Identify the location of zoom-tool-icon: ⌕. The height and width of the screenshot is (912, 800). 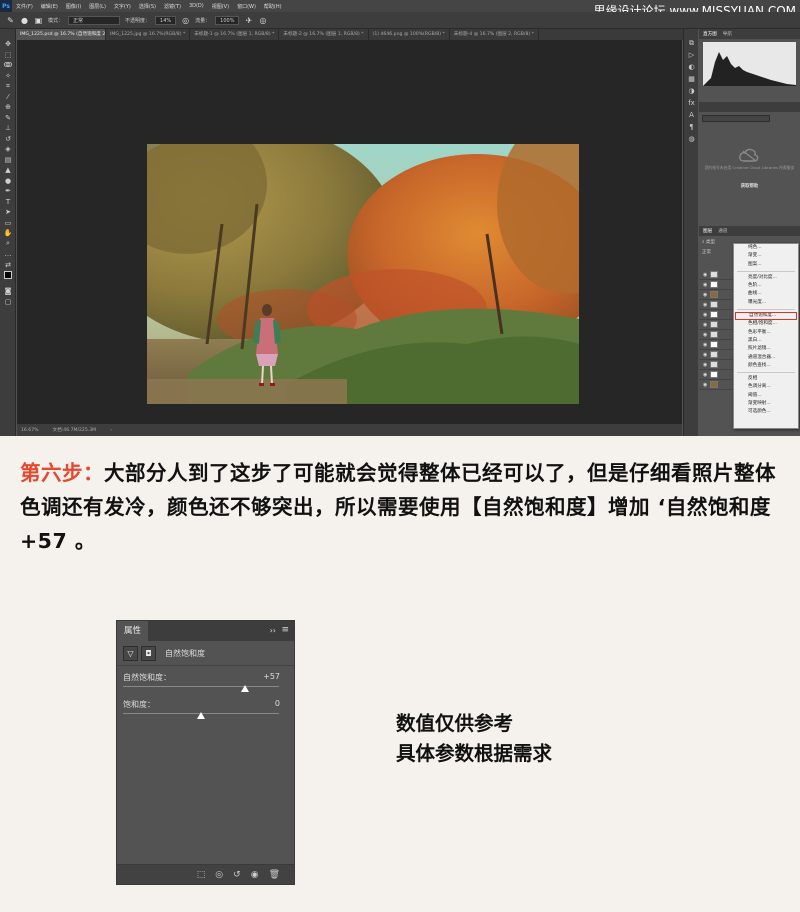
(8, 244).